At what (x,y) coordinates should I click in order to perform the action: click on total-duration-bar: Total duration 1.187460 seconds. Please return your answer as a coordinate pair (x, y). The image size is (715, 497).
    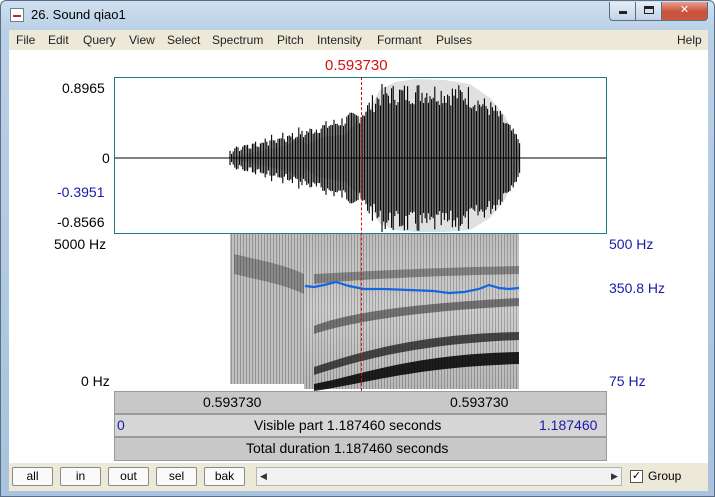
    Looking at the image, I should click on (360, 449).